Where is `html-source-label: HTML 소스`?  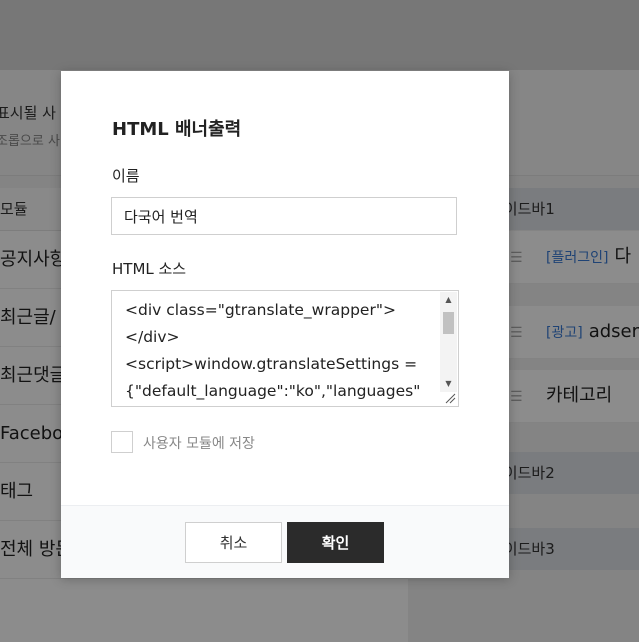
html-source-label: HTML 소스 is located at coordinates (149, 269).